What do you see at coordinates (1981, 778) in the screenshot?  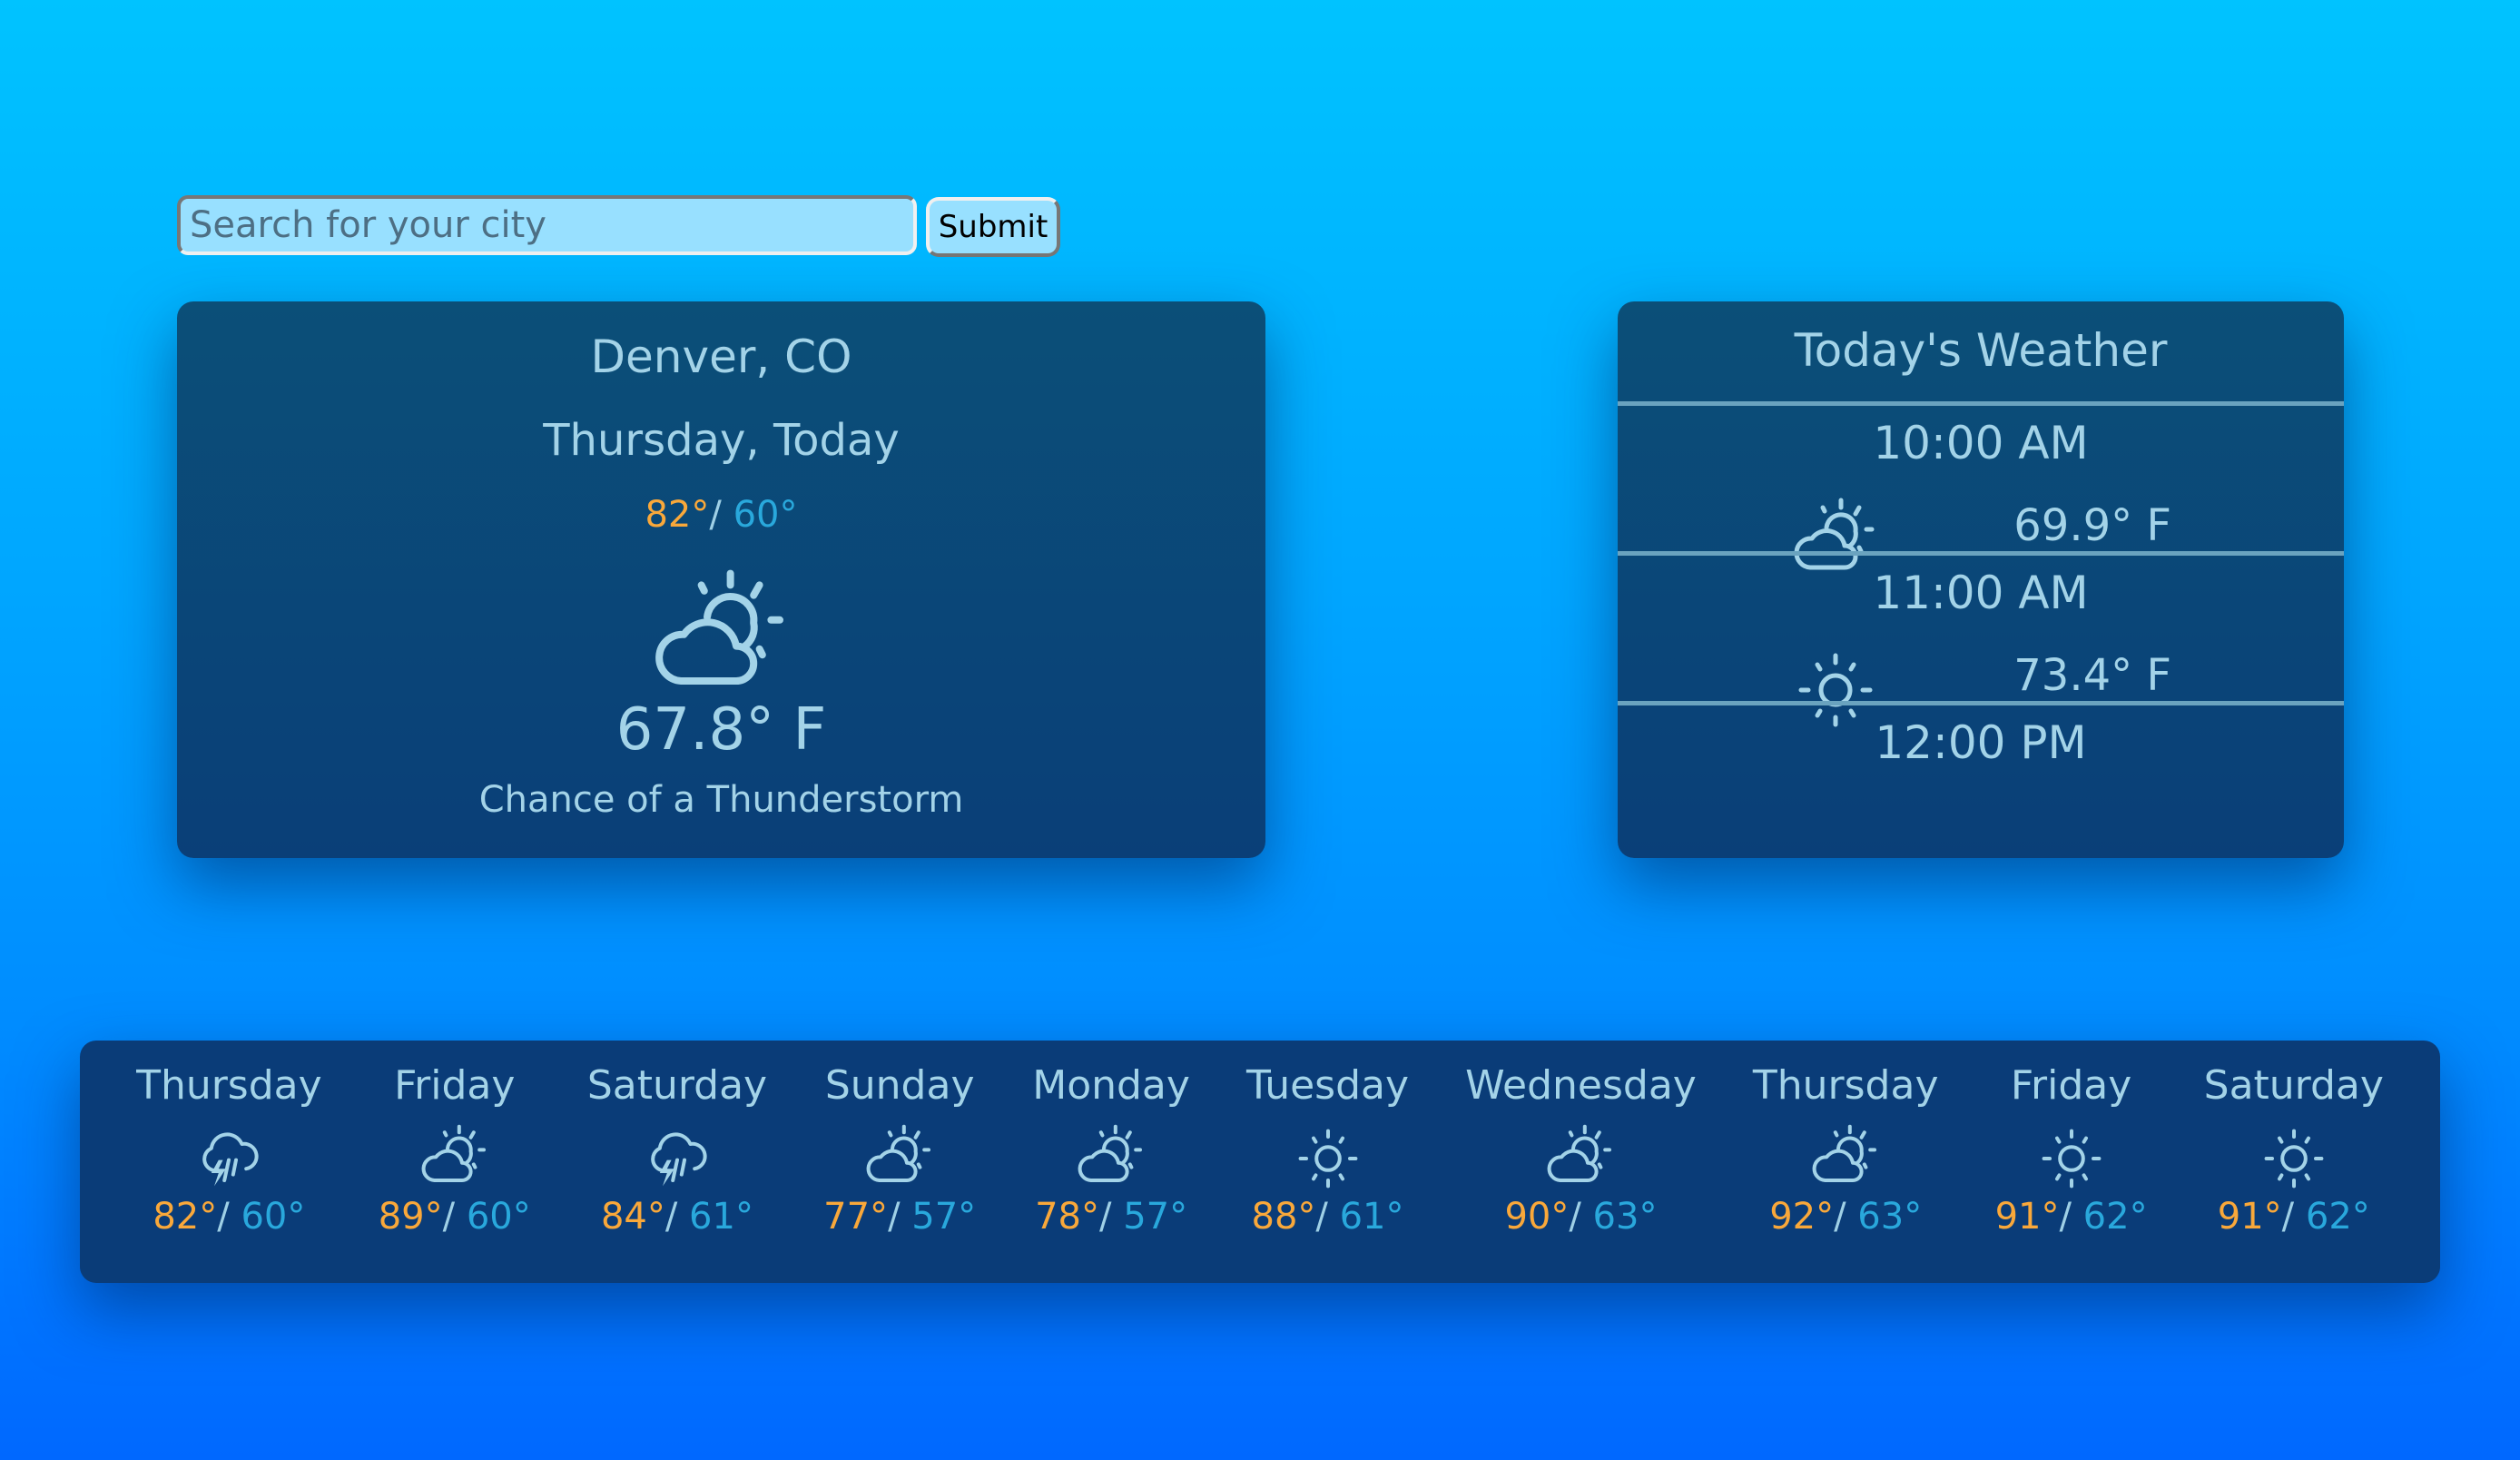 I see `hour-row: 12:00 PM` at bounding box center [1981, 778].